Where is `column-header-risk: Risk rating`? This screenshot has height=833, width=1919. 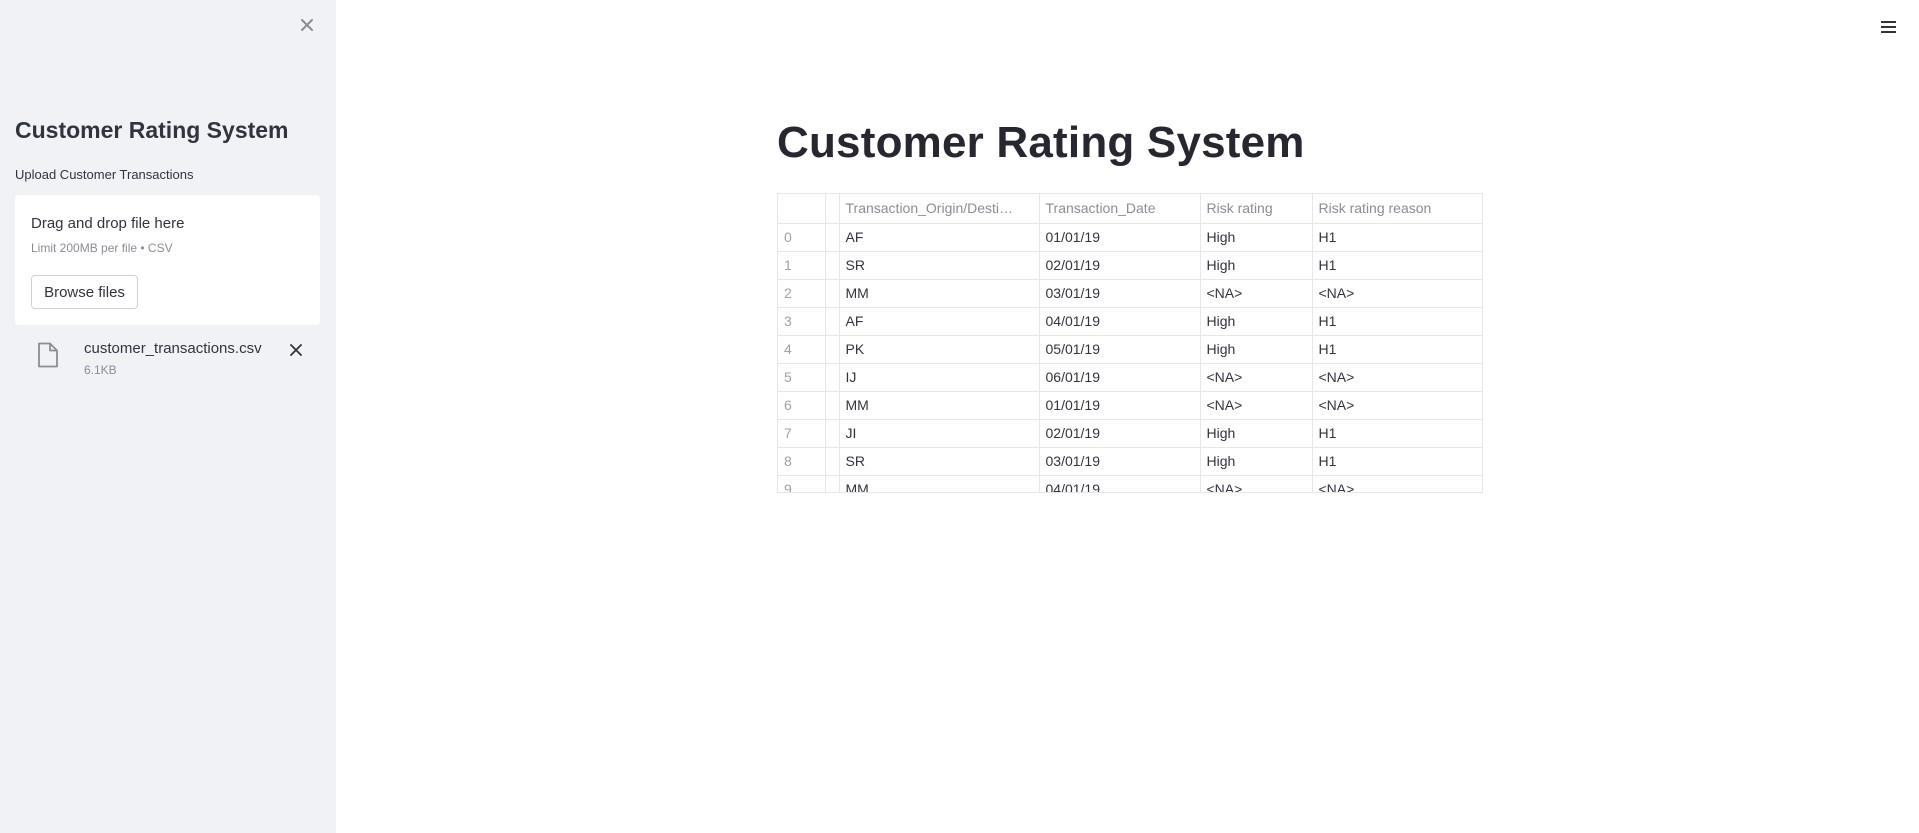 column-header-risk: Risk rating is located at coordinates (1256, 209).